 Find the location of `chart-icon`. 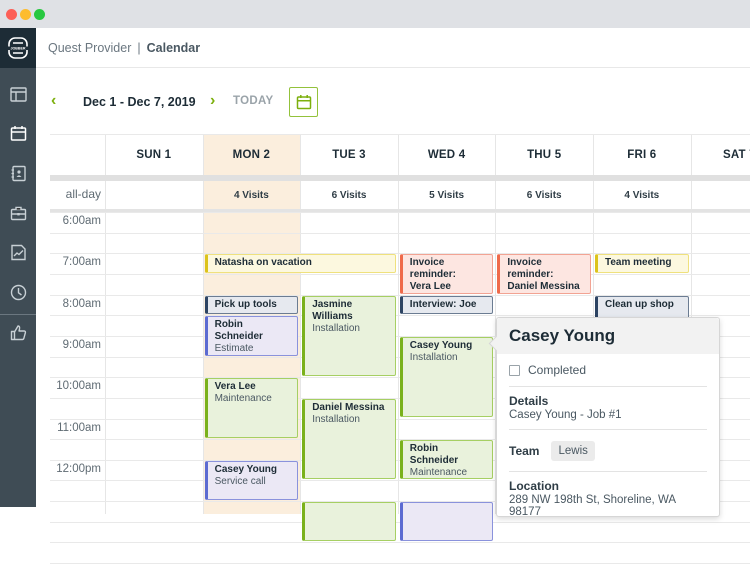

chart-icon is located at coordinates (18, 252).